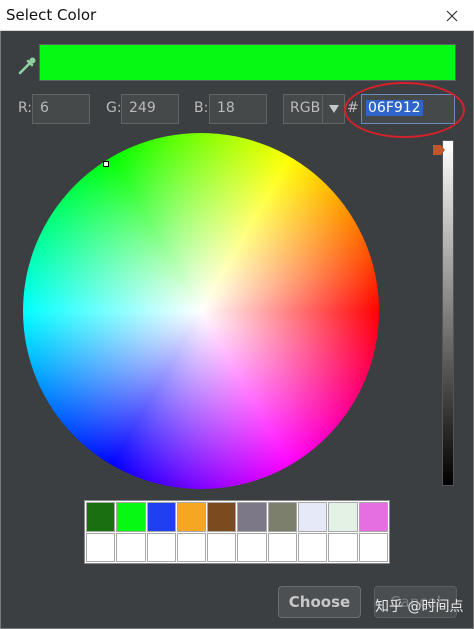 Image resolution: width=474 pixels, height=629 pixels. I want to click on color-mode-value: RGB, so click(305, 108).